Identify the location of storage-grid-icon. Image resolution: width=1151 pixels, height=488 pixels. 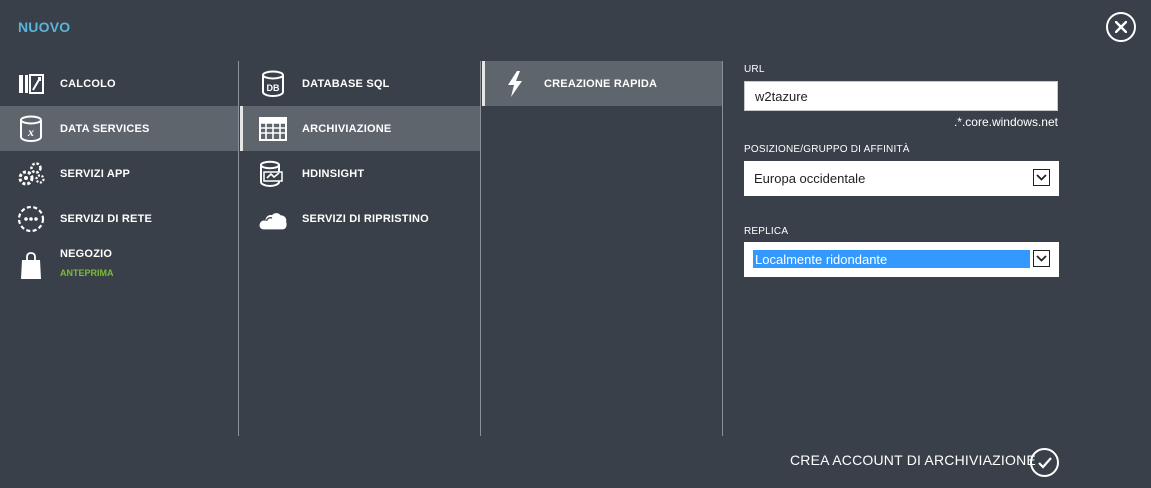
(273, 129).